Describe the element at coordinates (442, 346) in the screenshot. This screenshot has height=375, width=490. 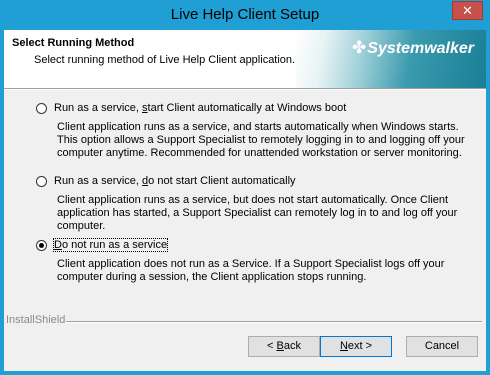
I see `cancel-button: Cancel` at that location.